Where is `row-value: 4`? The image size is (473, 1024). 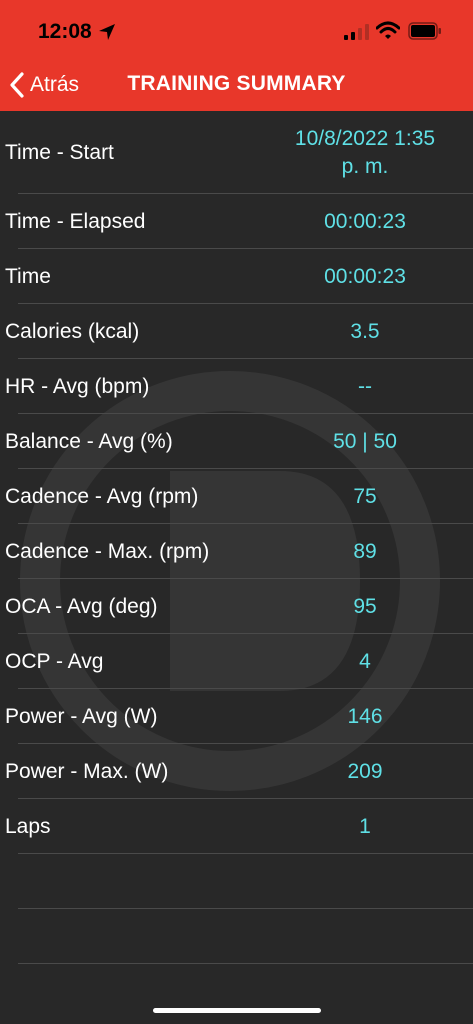
row-value: 4 is located at coordinates (365, 661).